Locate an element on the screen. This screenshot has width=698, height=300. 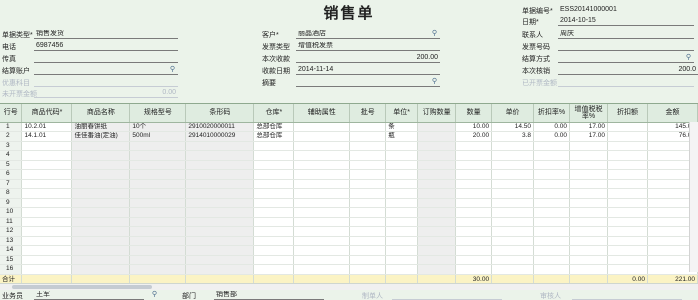
customer-field: 丽晶酒店 is located at coordinates (368, 34).